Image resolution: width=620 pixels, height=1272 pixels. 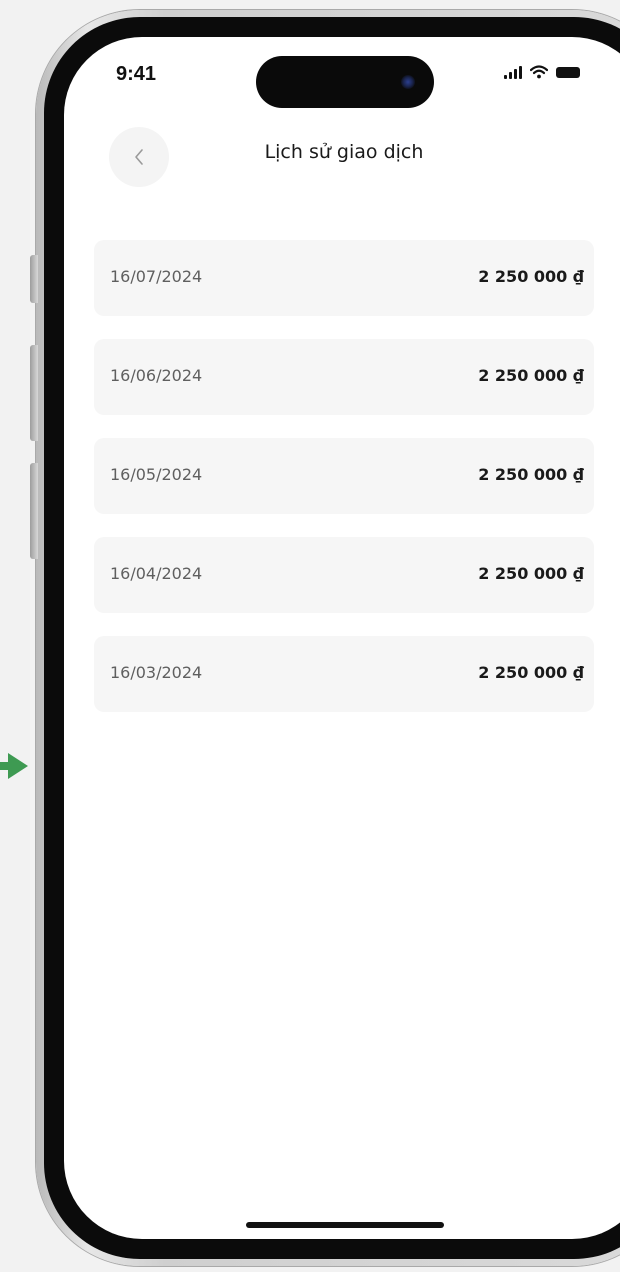 I want to click on status-icons, so click(x=542, y=72).